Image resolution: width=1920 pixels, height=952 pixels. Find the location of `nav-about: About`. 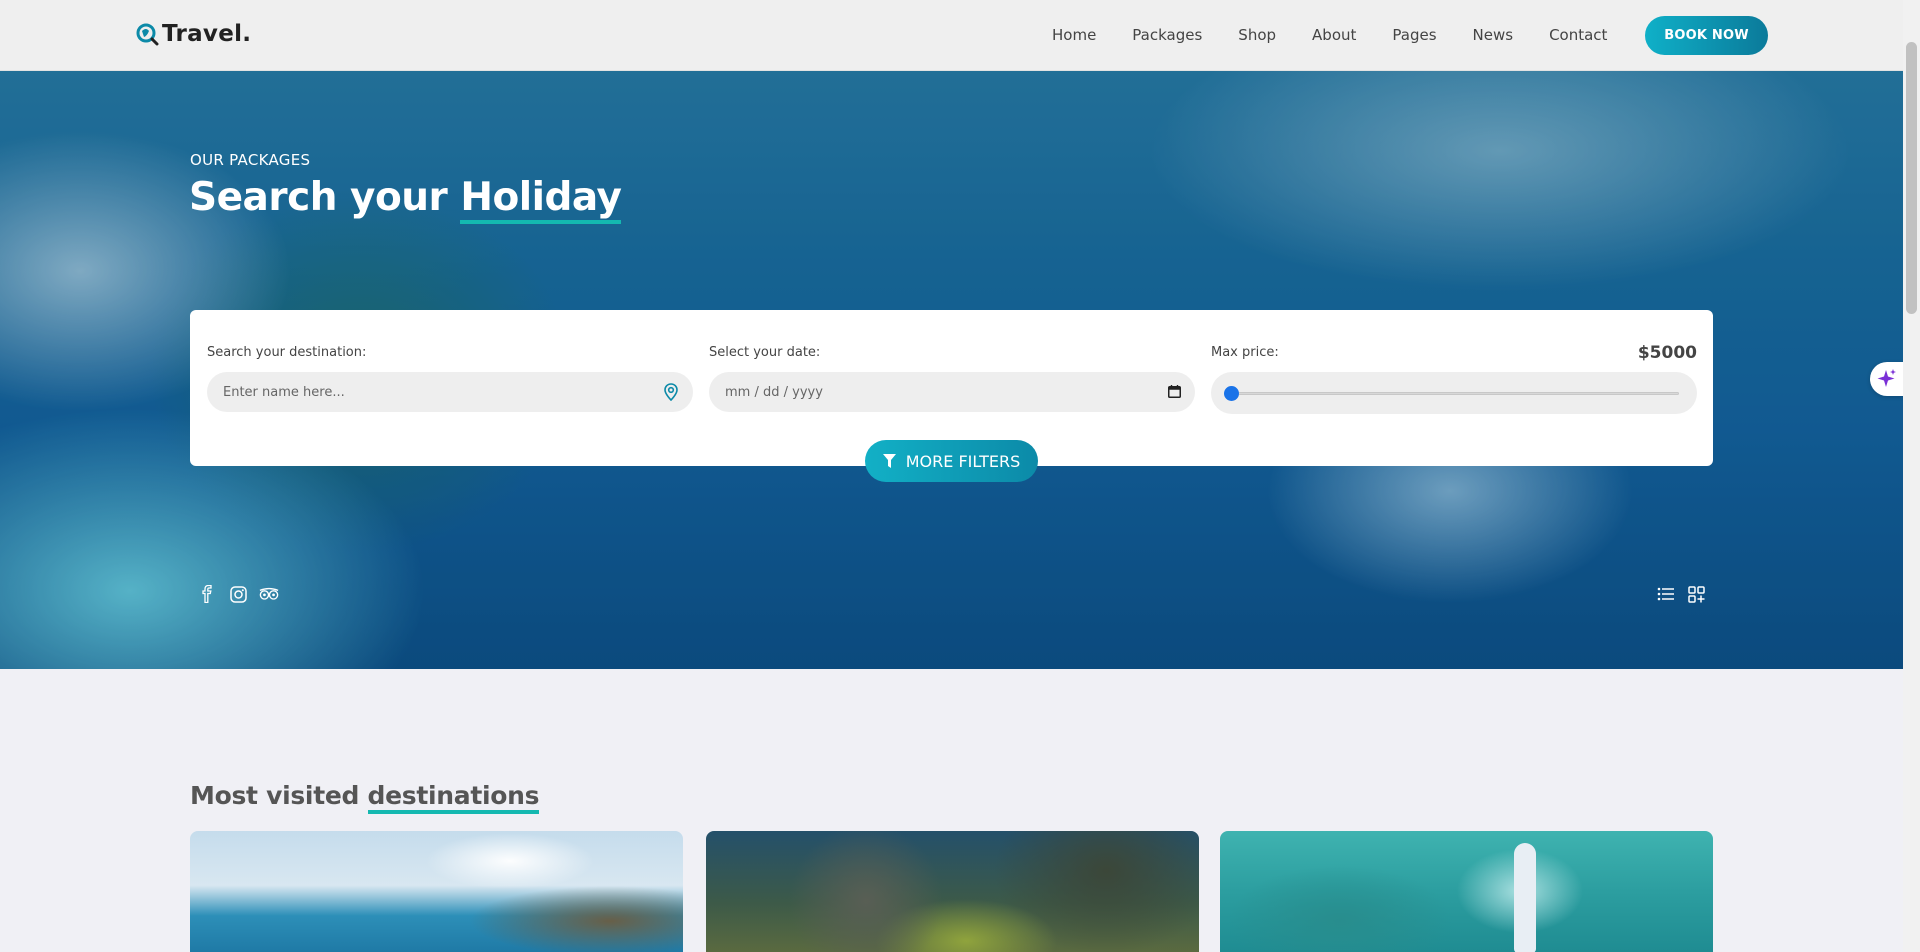

nav-about: About is located at coordinates (1334, 35).